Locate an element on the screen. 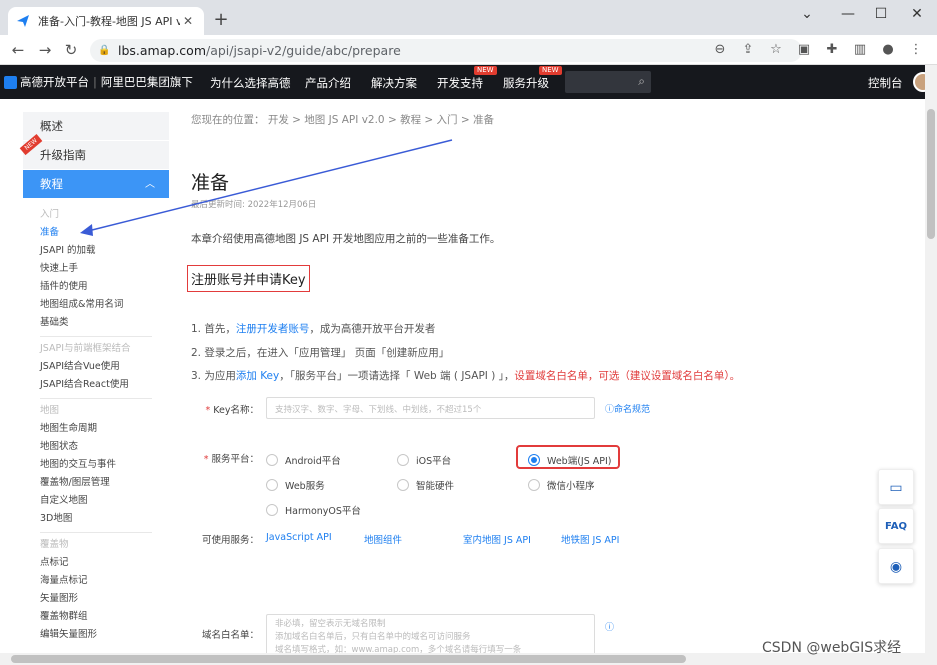 The height and width of the screenshot is (665, 937). float-faq-button: FAQ is located at coordinates (896, 526).